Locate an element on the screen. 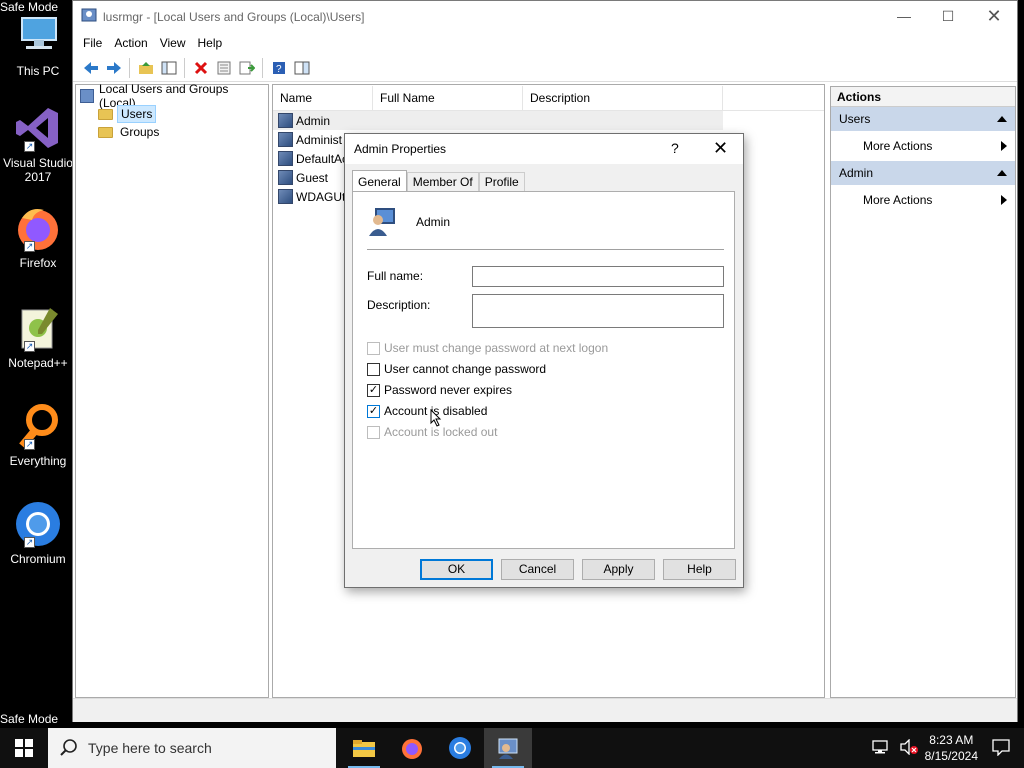 This screenshot has height=768, width=1024. desktop-icon-visual-studio: ↗ Visual Studio 2017 is located at coordinates (38, 144).